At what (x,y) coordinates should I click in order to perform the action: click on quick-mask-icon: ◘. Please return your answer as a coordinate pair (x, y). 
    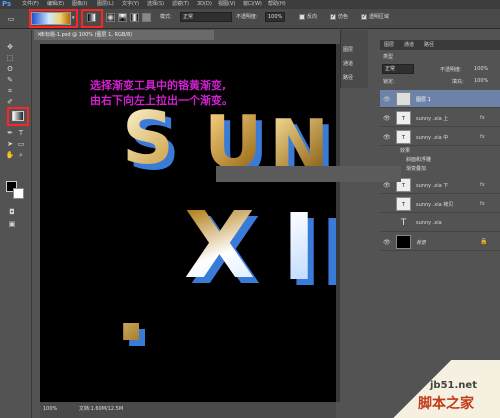
    Looking at the image, I should click on (12, 212).